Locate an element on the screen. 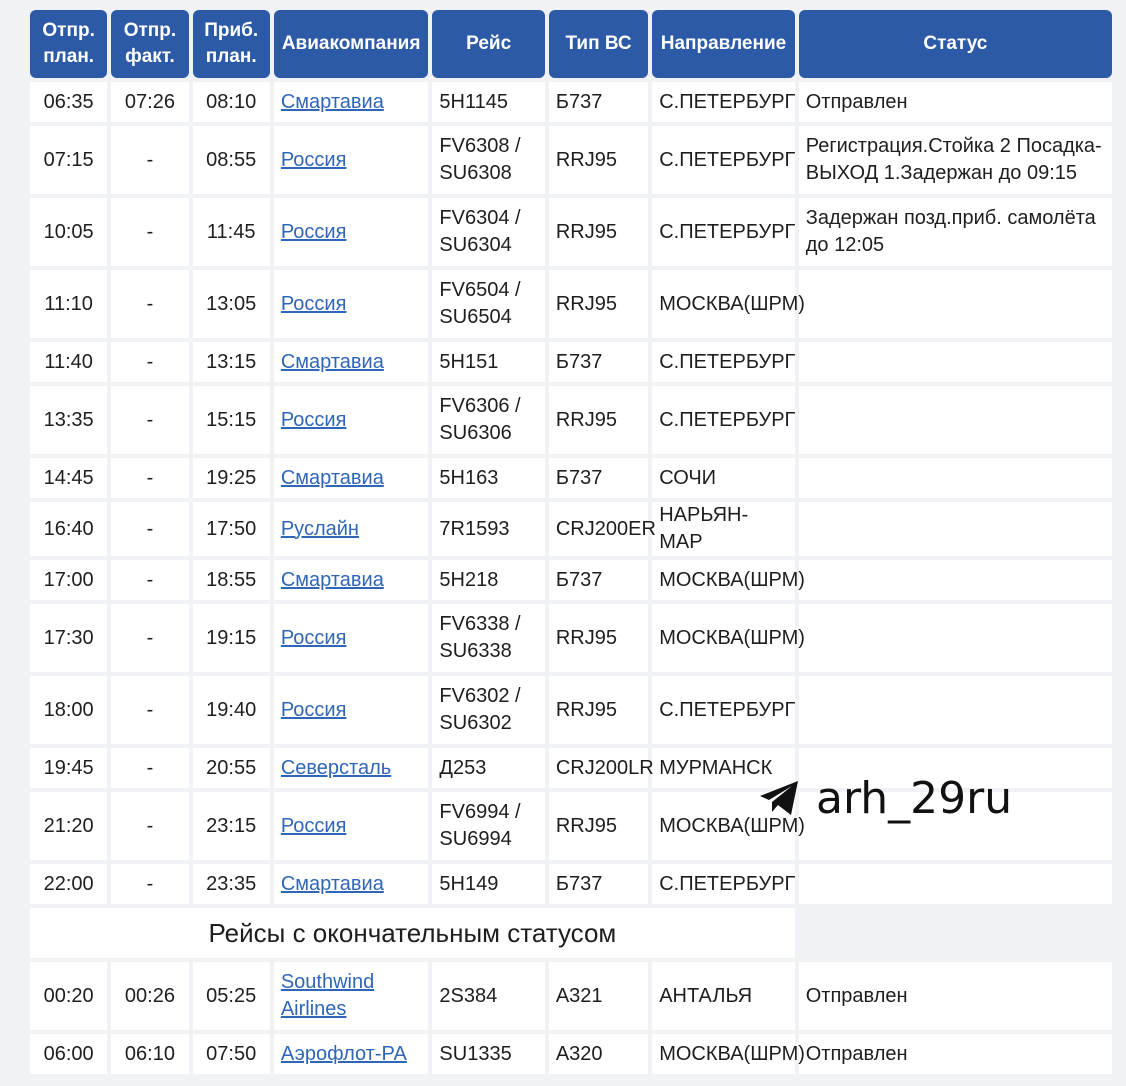 This screenshot has height=1086, width=1126. dep-plan-cell: 07:15 is located at coordinates (69, 160).